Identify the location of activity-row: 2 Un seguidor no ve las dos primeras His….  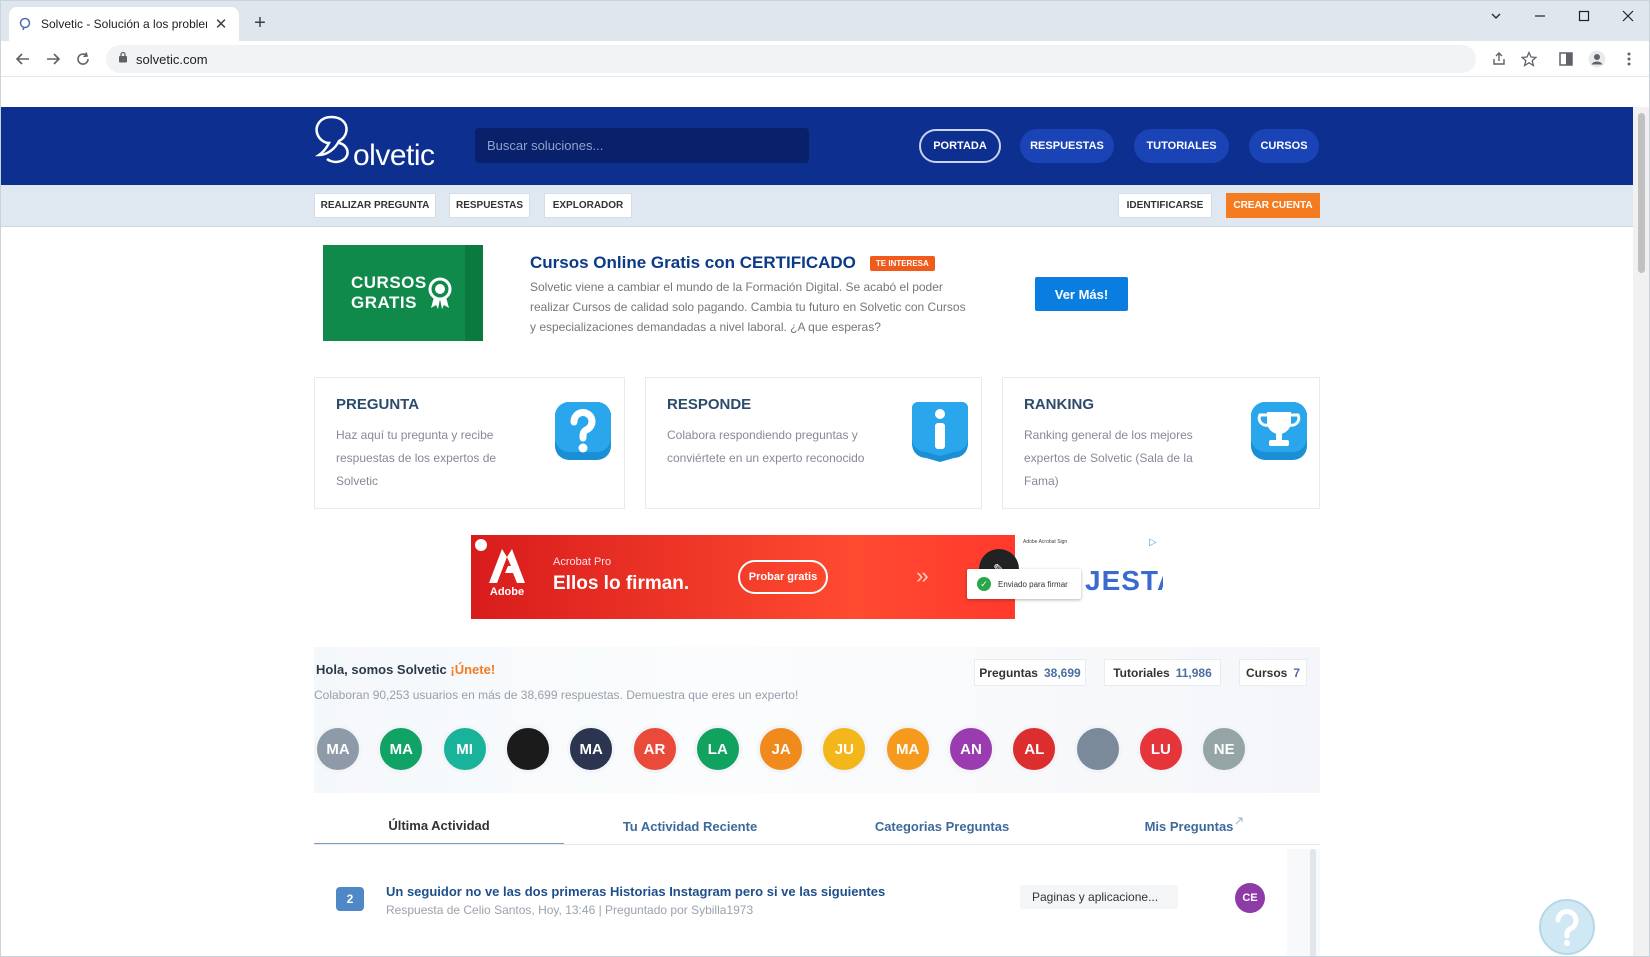
(800, 902).